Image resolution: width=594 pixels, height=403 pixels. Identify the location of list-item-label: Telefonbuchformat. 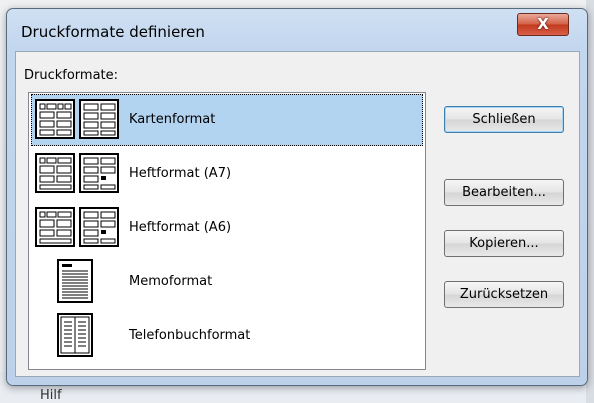
(190, 335).